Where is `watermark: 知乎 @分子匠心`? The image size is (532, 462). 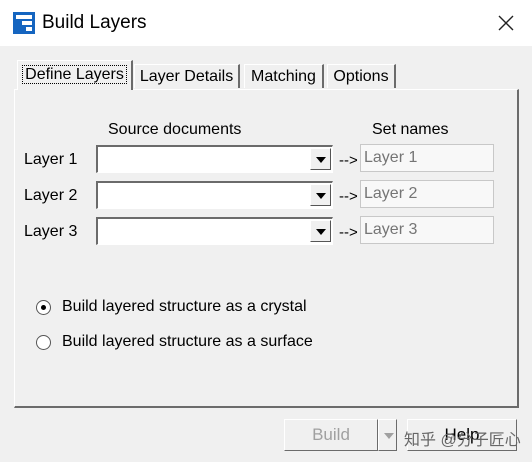 watermark: 知乎 @分子匠心 is located at coordinates (462, 440).